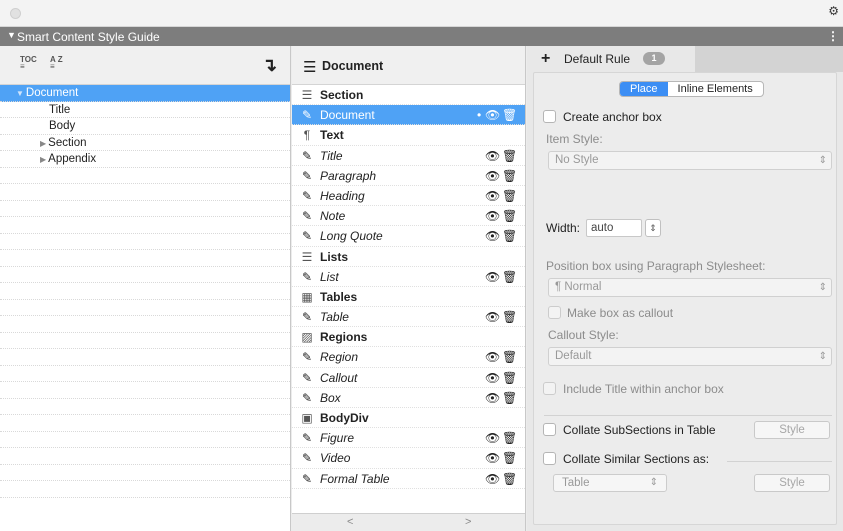 The image size is (843, 531). Describe the element at coordinates (408, 357) in the screenshot. I see `element-row: ✎ Region 👁 🗑` at that location.